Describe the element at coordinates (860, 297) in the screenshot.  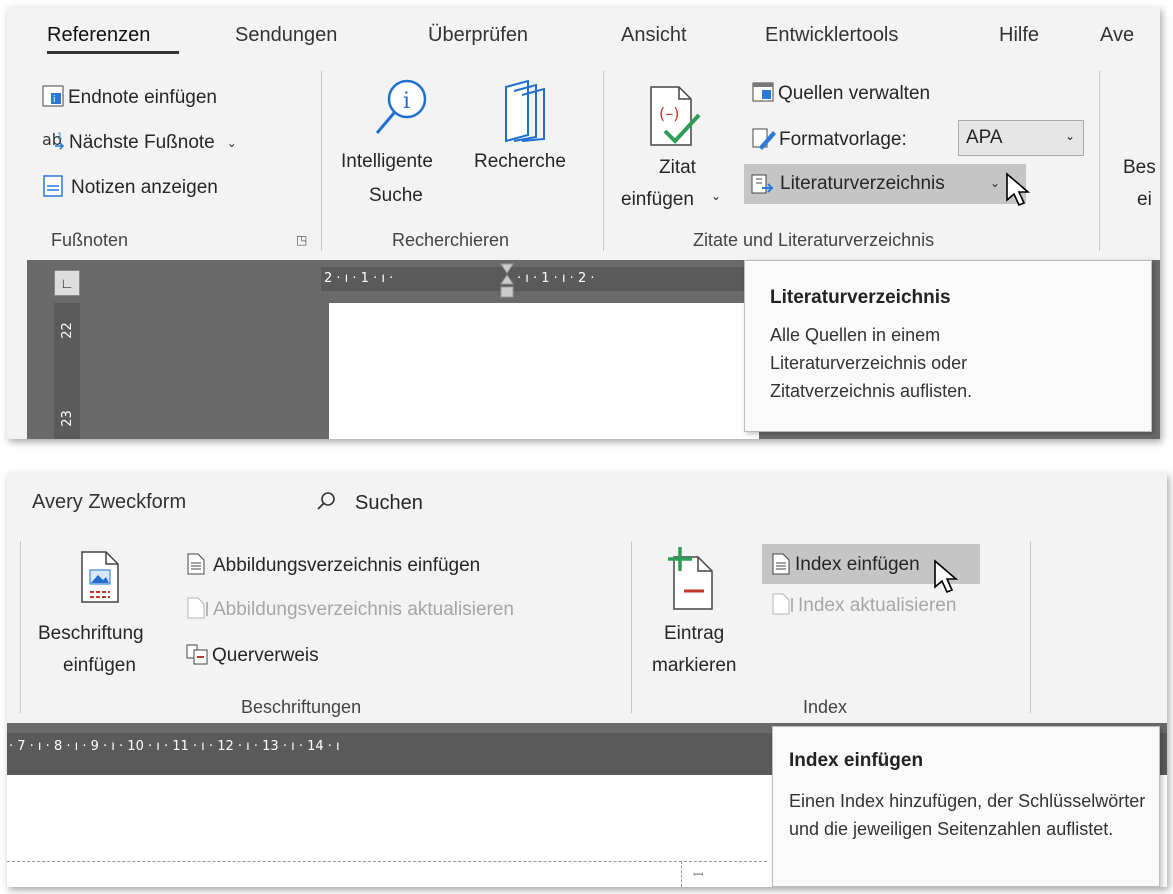
I see `tooltip-title: Literaturverzeichnis` at that location.